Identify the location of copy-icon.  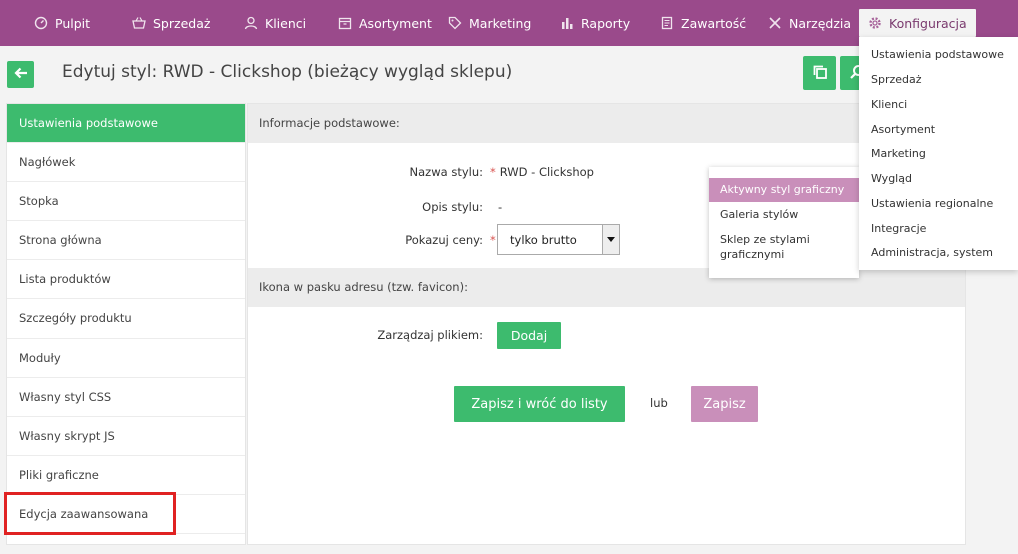
(820, 73).